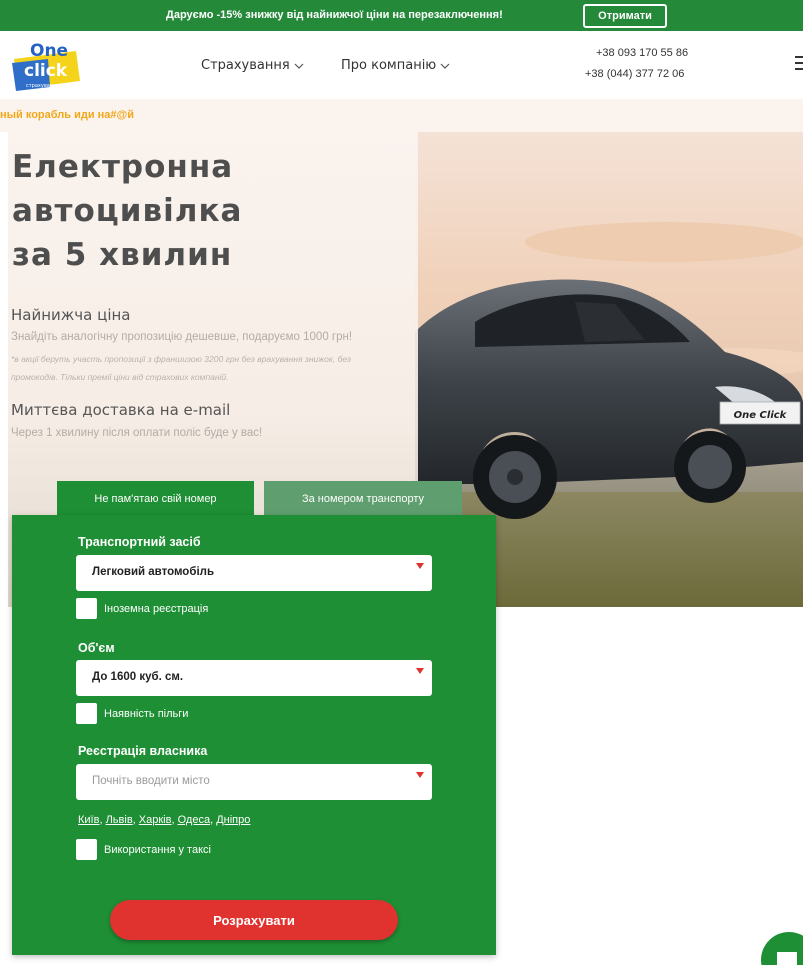  I want to click on calculate-button: Розрахувати, so click(254, 920).